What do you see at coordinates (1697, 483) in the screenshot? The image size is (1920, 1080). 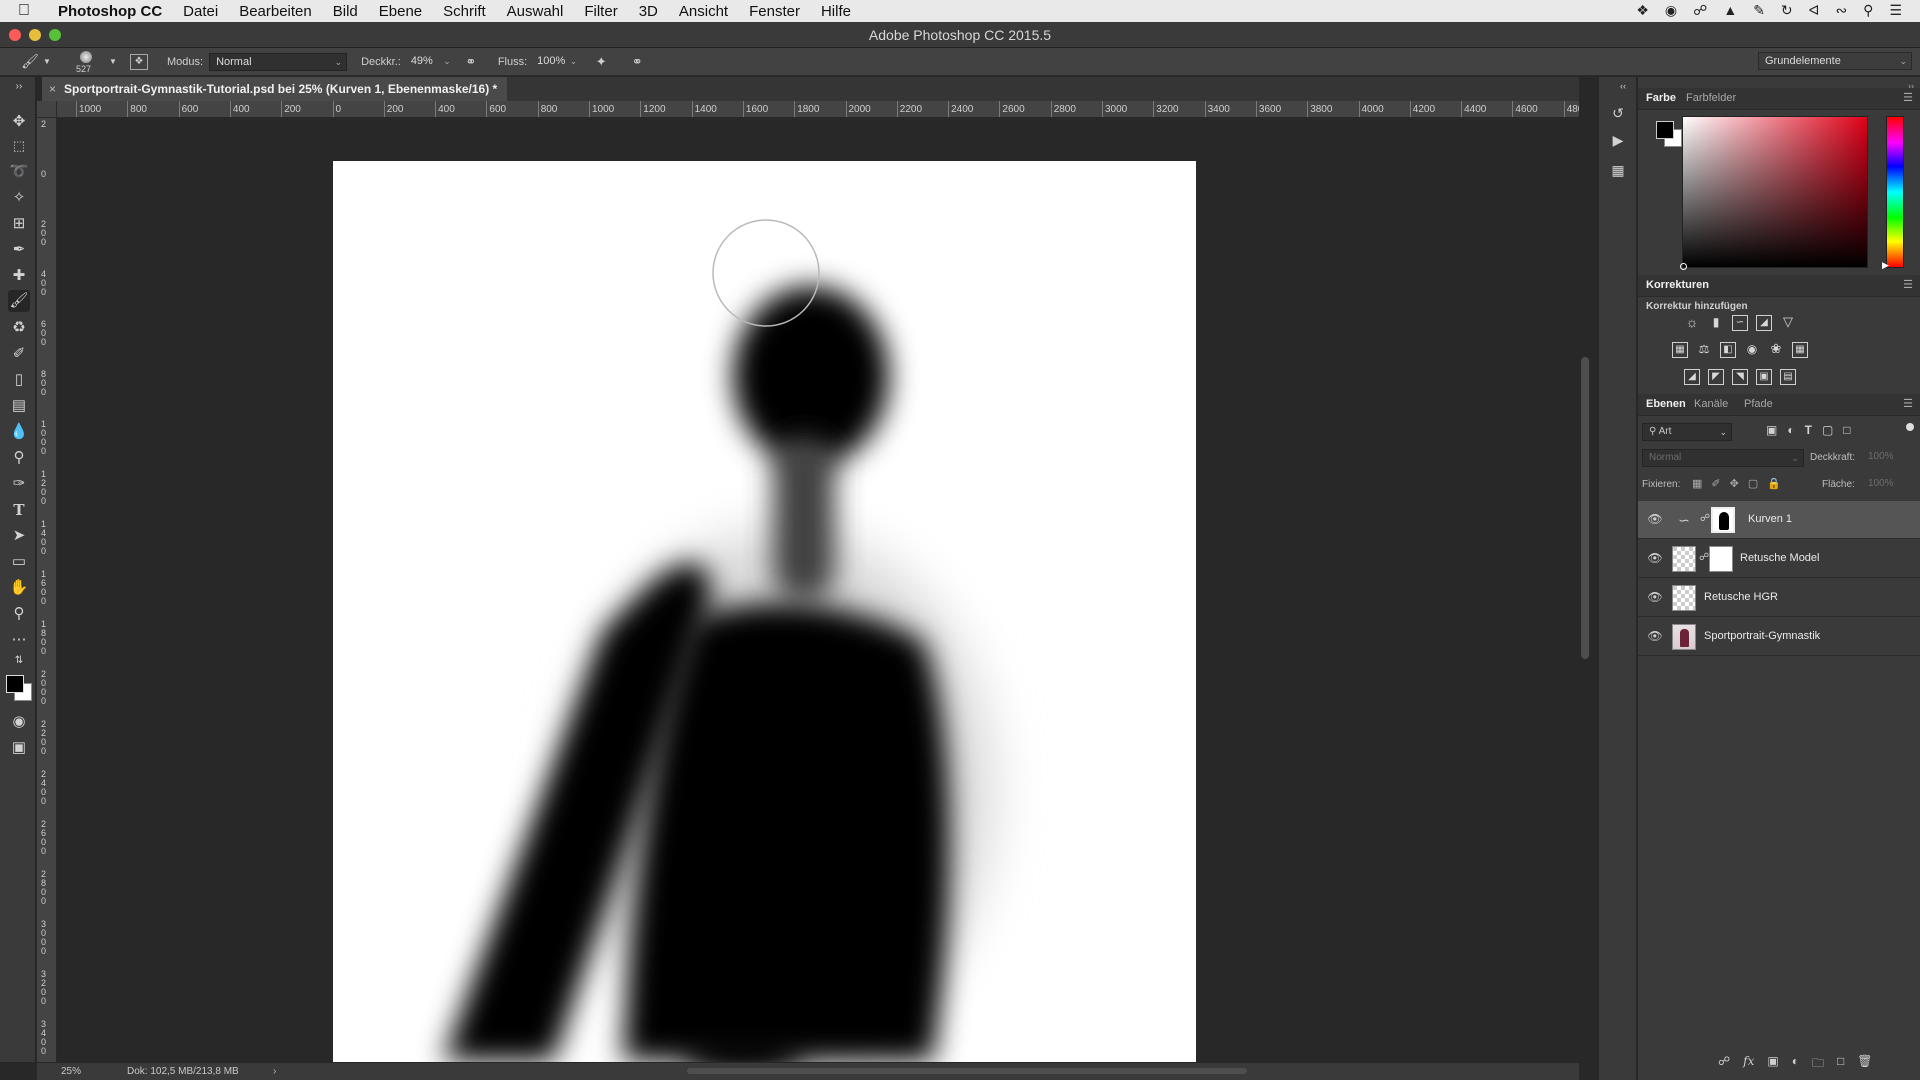 I see `lock-transparent-icon: ▦` at bounding box center [1697, 483].